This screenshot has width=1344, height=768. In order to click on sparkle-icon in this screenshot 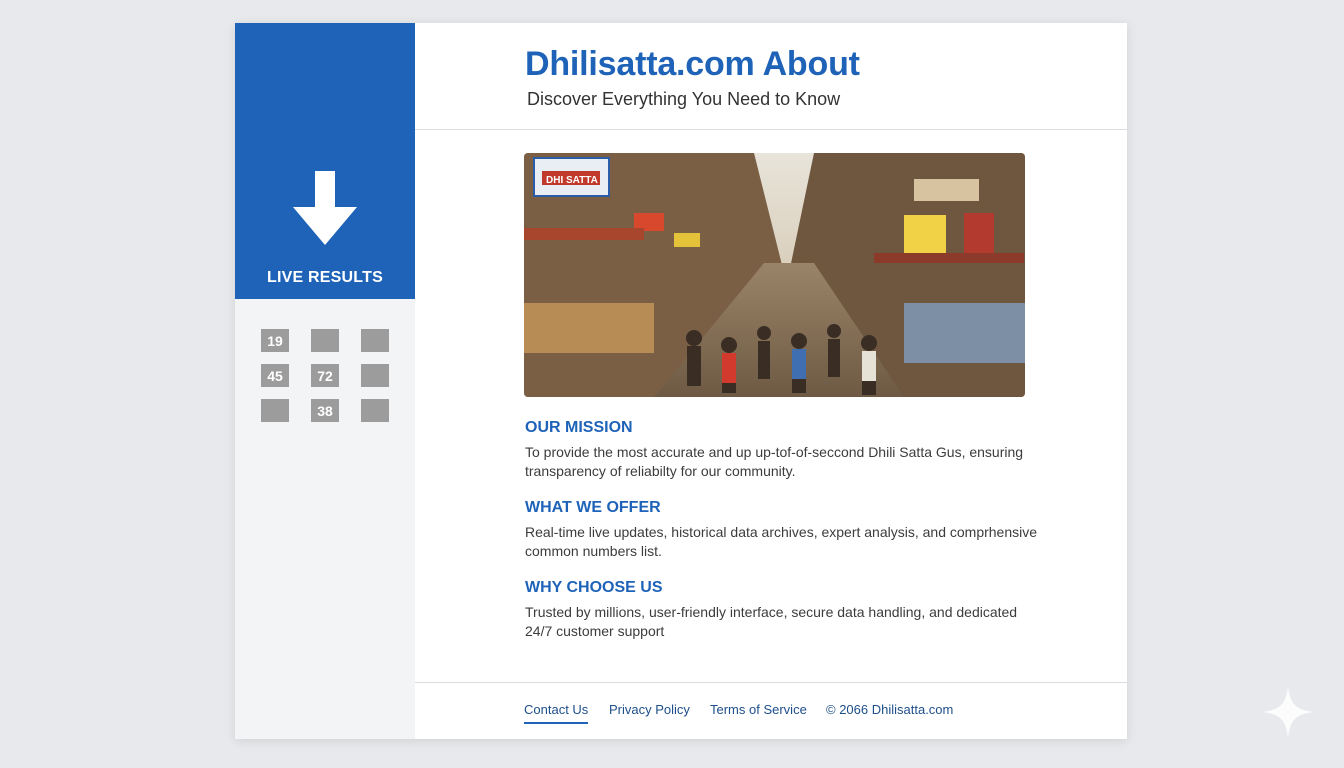, I will do `click(1288, 712)`.